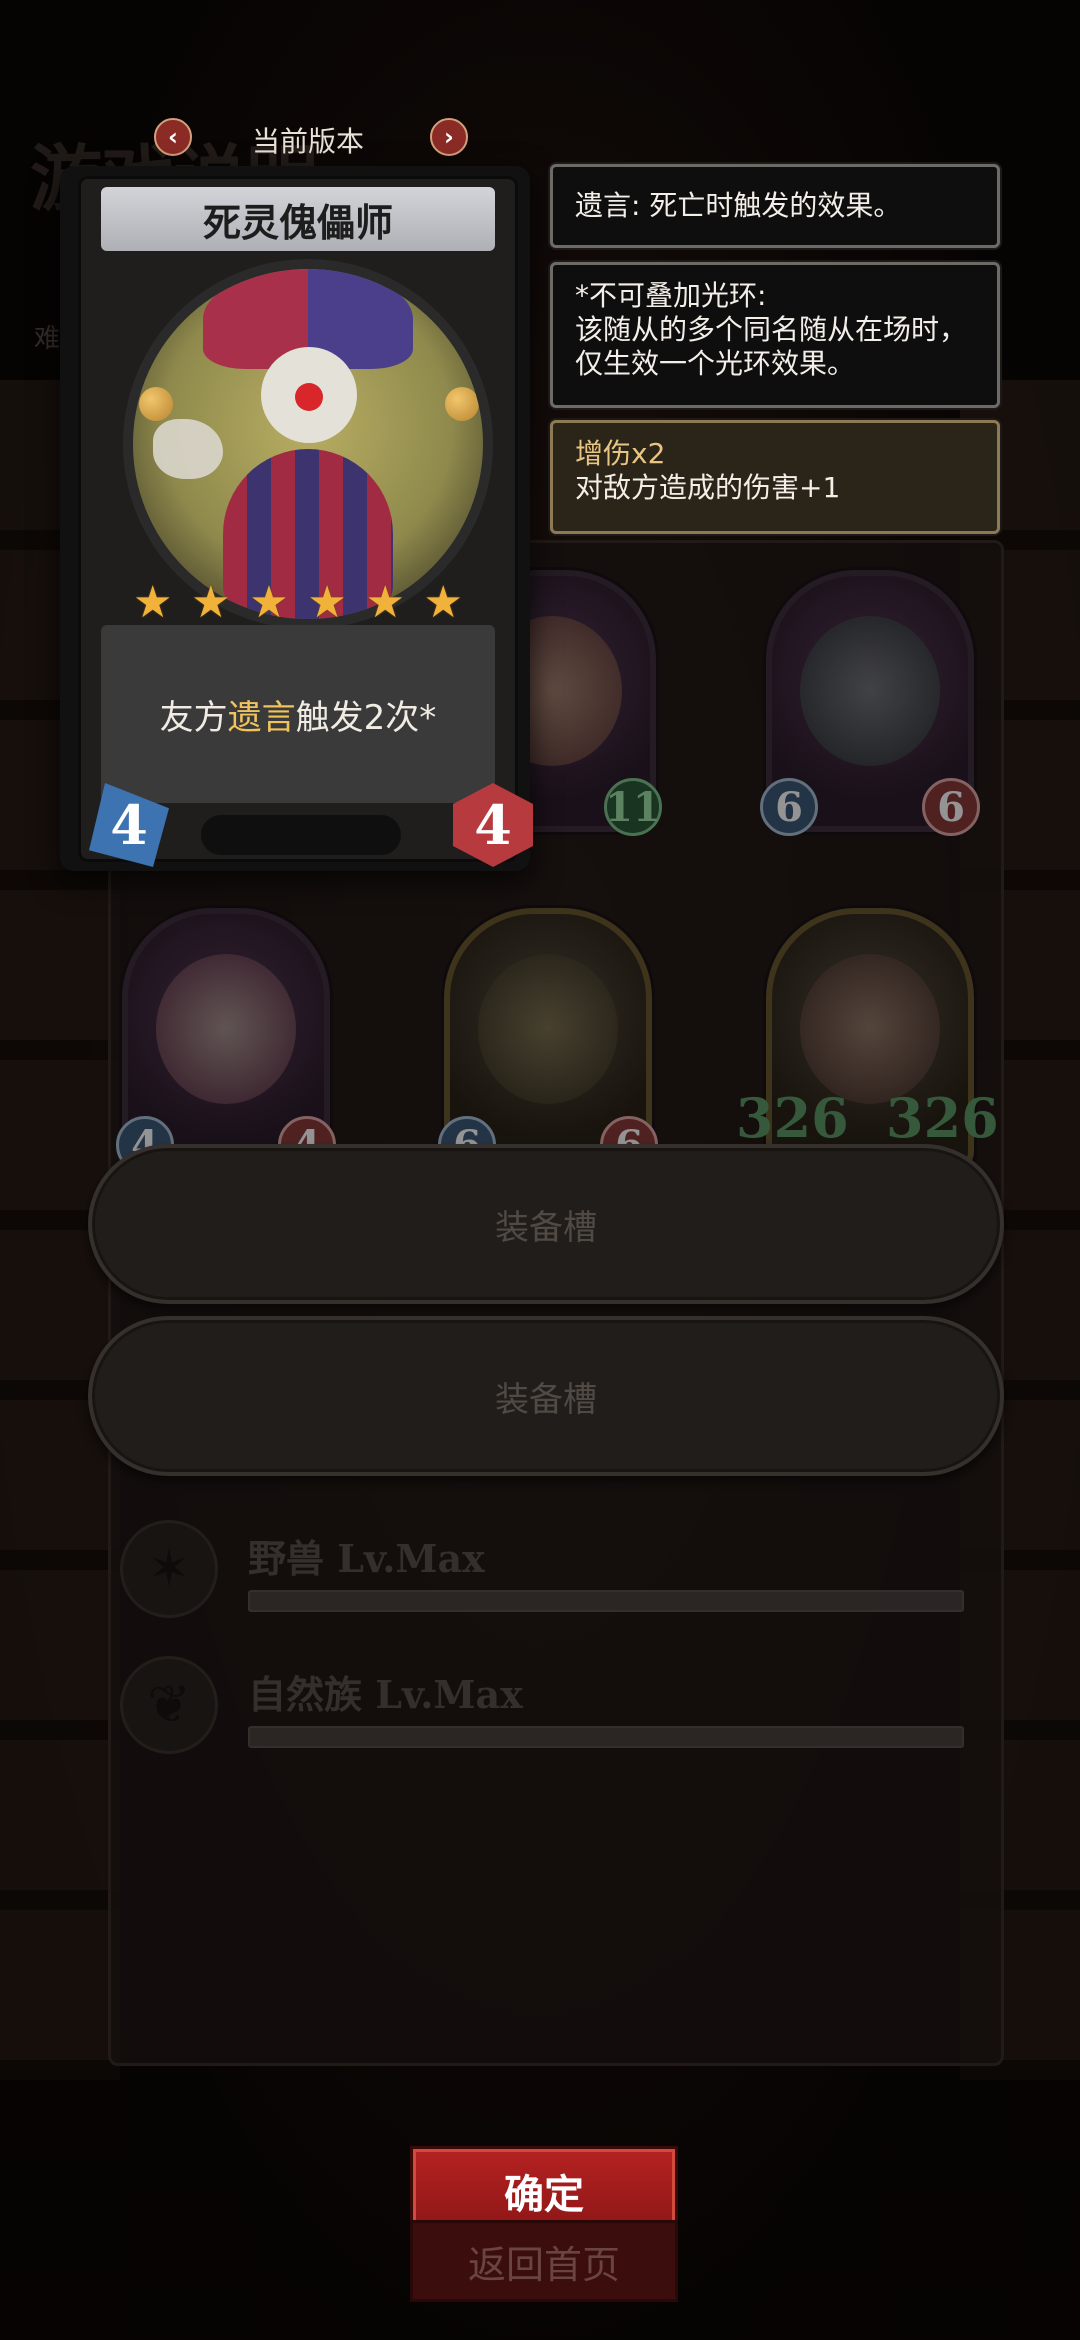  I want to click on orb-right, so click(462, 404).